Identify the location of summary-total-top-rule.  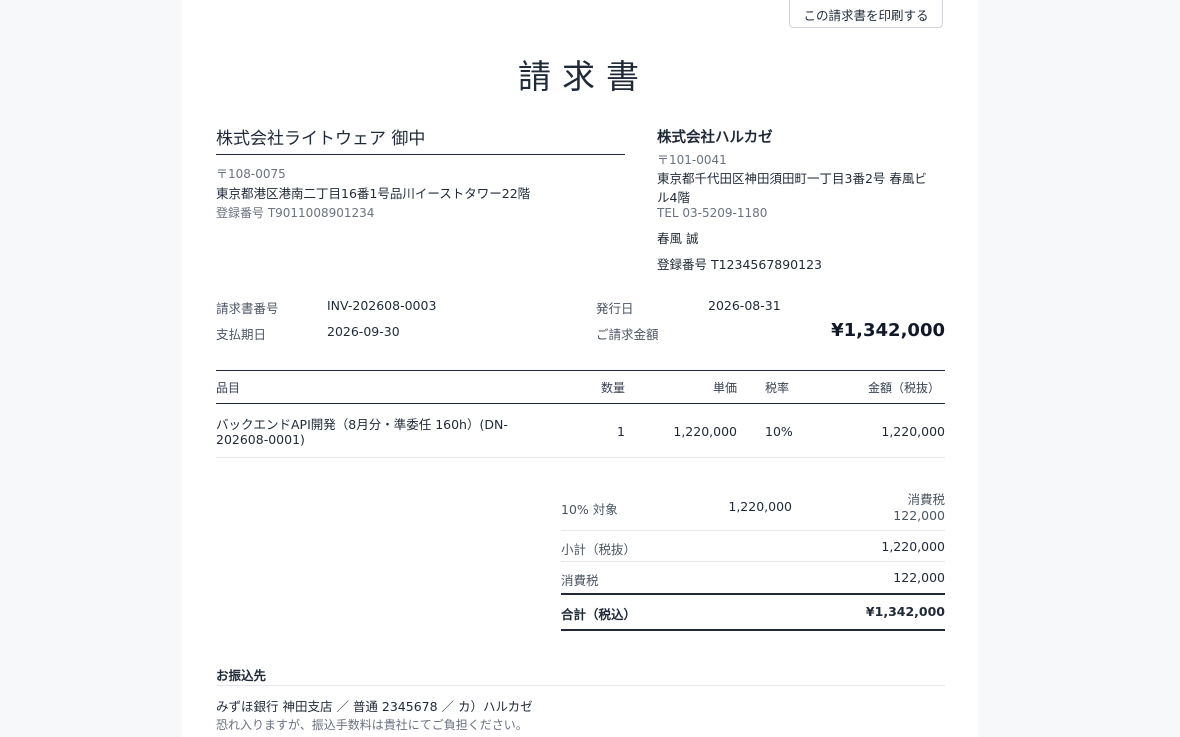
(753, 594).